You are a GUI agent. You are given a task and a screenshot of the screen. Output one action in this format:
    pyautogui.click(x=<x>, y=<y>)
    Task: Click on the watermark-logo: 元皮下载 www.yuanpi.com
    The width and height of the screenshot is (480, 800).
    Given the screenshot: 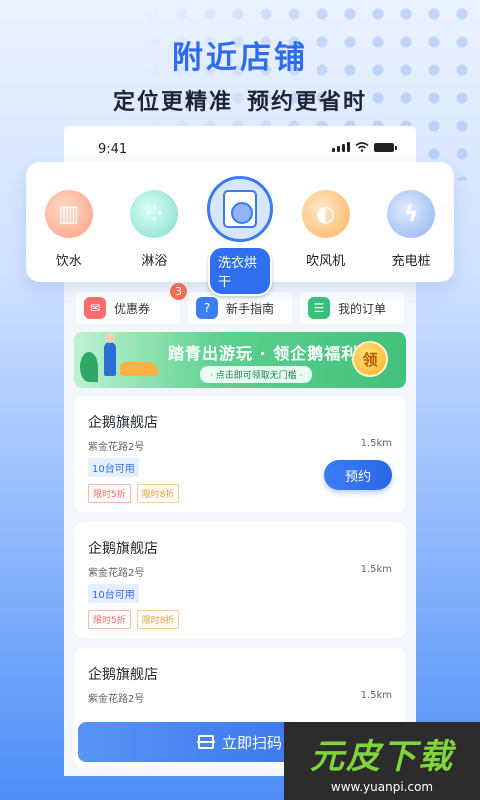 What is the action you would take?
    pyautogui.click(x=382, y=761)
    